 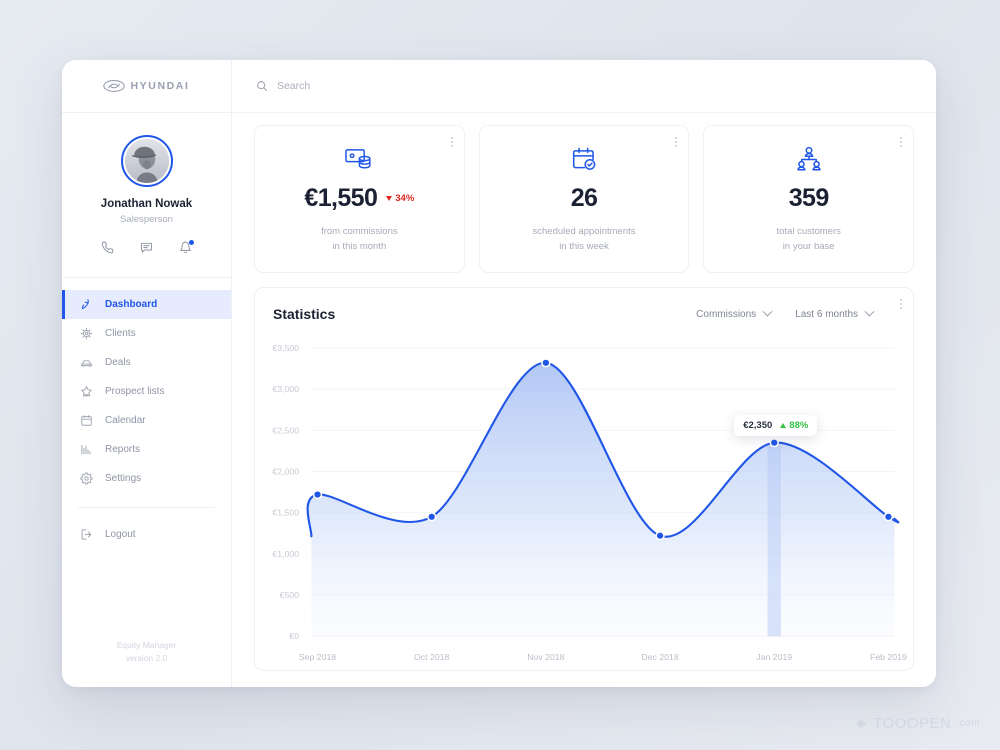 What do you see at coordinates (86, 478) in the screenshot?
I see `gear-icon` at bounding box center [86, 478].